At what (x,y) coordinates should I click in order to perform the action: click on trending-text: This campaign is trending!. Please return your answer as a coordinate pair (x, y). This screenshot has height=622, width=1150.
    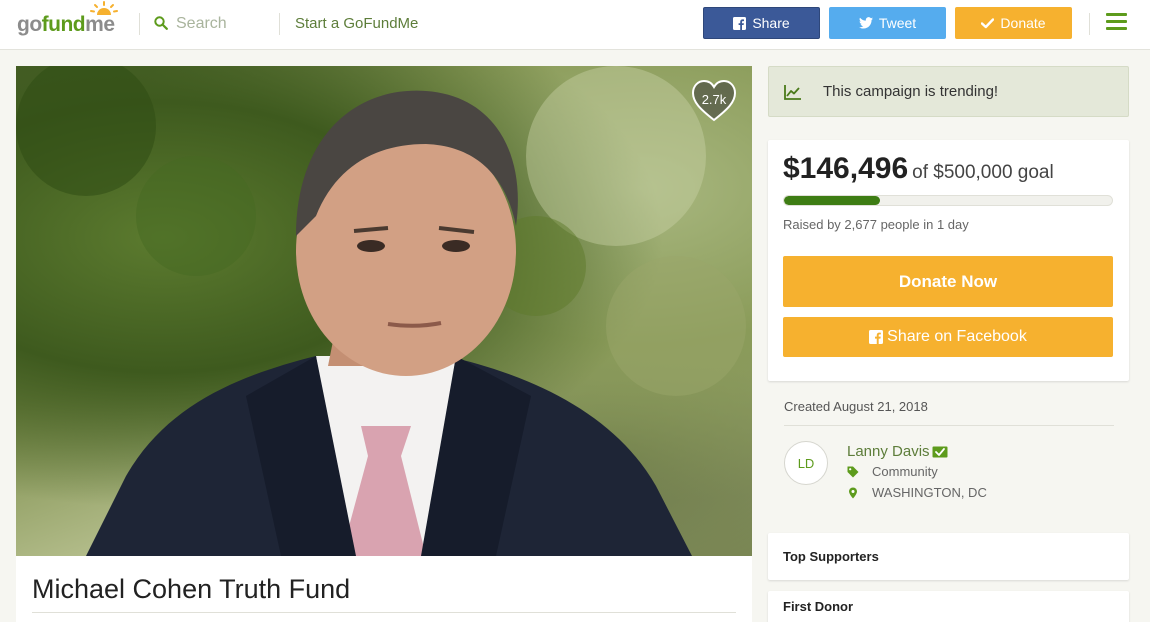
    Looking at the image, I should click on (911, 91).